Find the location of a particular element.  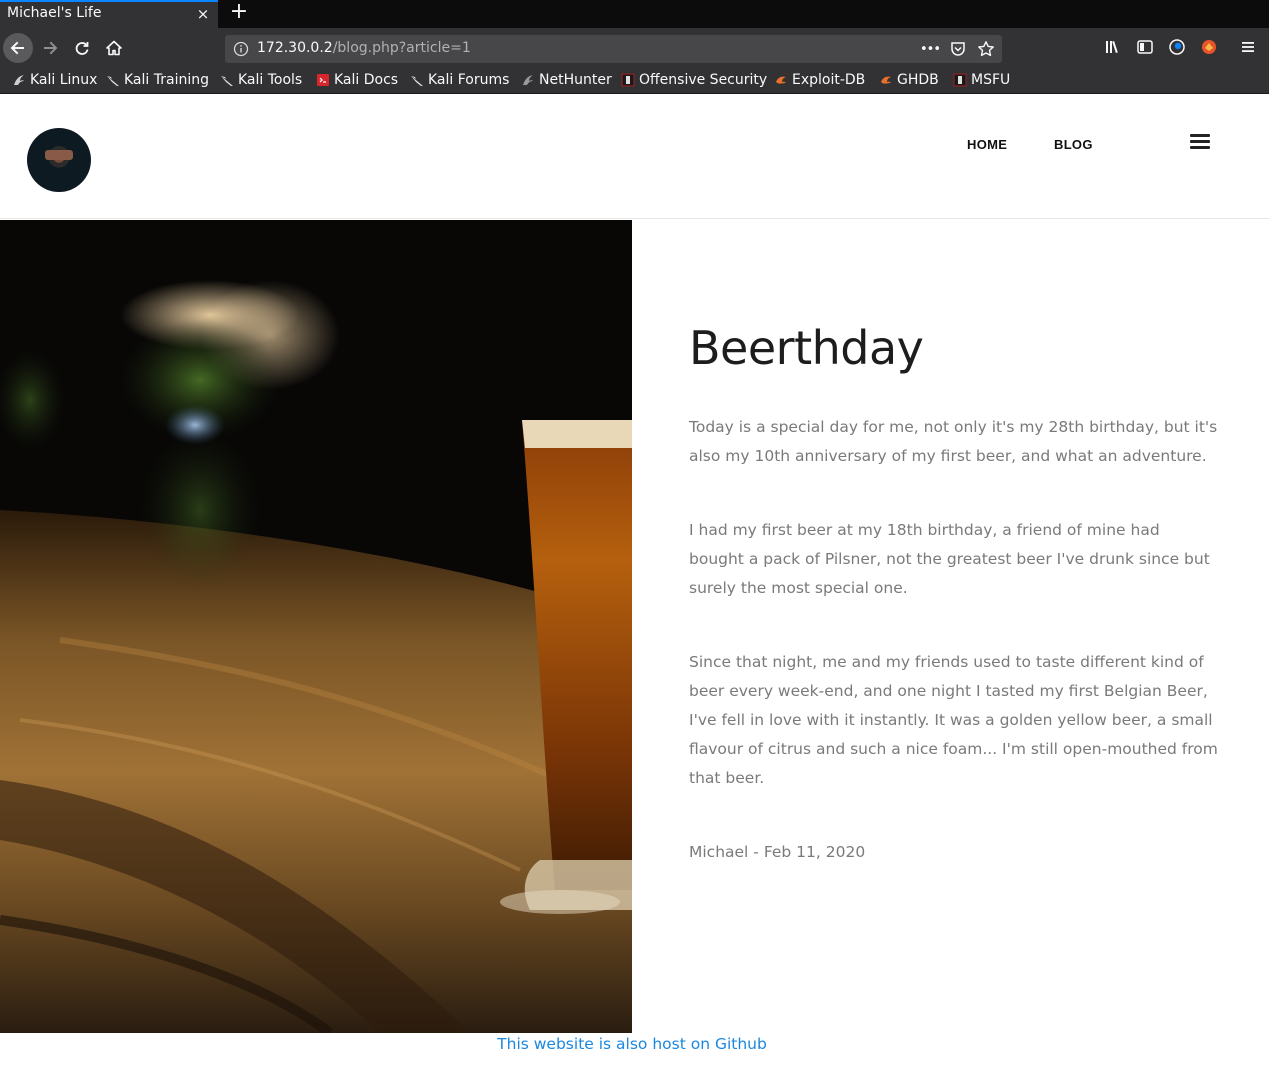

site-logo-avatar is located at coordinates (59, 160).